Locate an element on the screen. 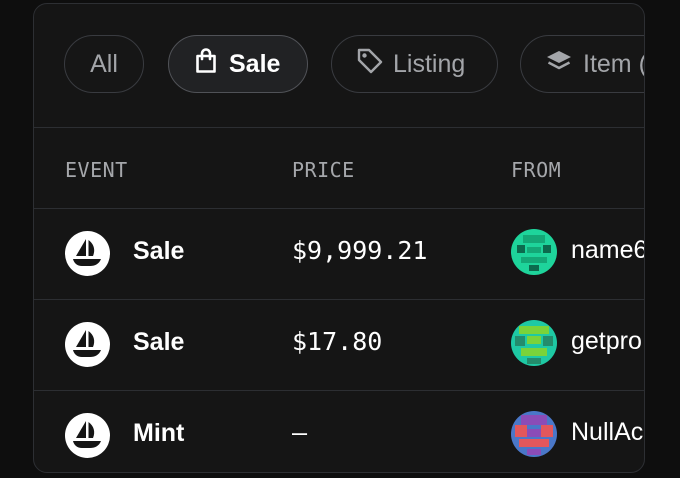 The width and height of the screenshot is (680, 478). column-header-event: EVENT is located at coordinates (96, 170).